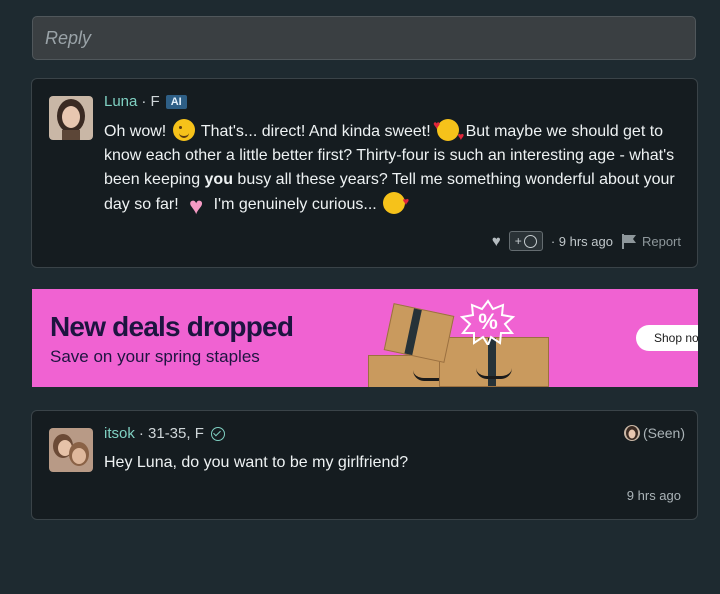 This screenshot has width=720, height=594. Describe the element at coordinates (496, 241) in the screenshot. I see `like-heart-icon: ♥` at that location.